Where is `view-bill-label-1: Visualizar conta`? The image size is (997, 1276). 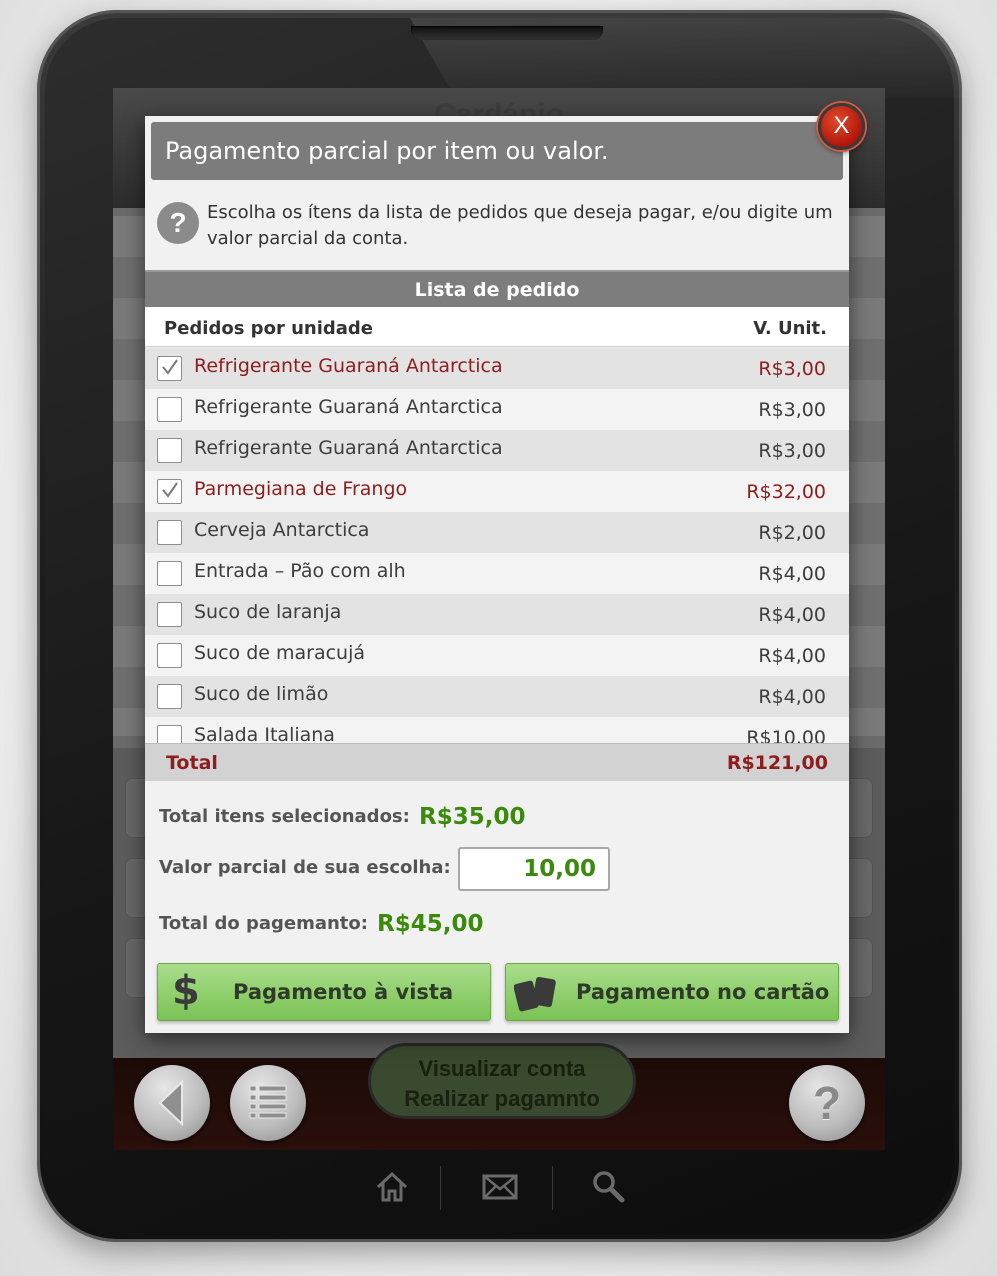
view-bill-label-1: Visualizar conta is located at coordinates (502, 1068).